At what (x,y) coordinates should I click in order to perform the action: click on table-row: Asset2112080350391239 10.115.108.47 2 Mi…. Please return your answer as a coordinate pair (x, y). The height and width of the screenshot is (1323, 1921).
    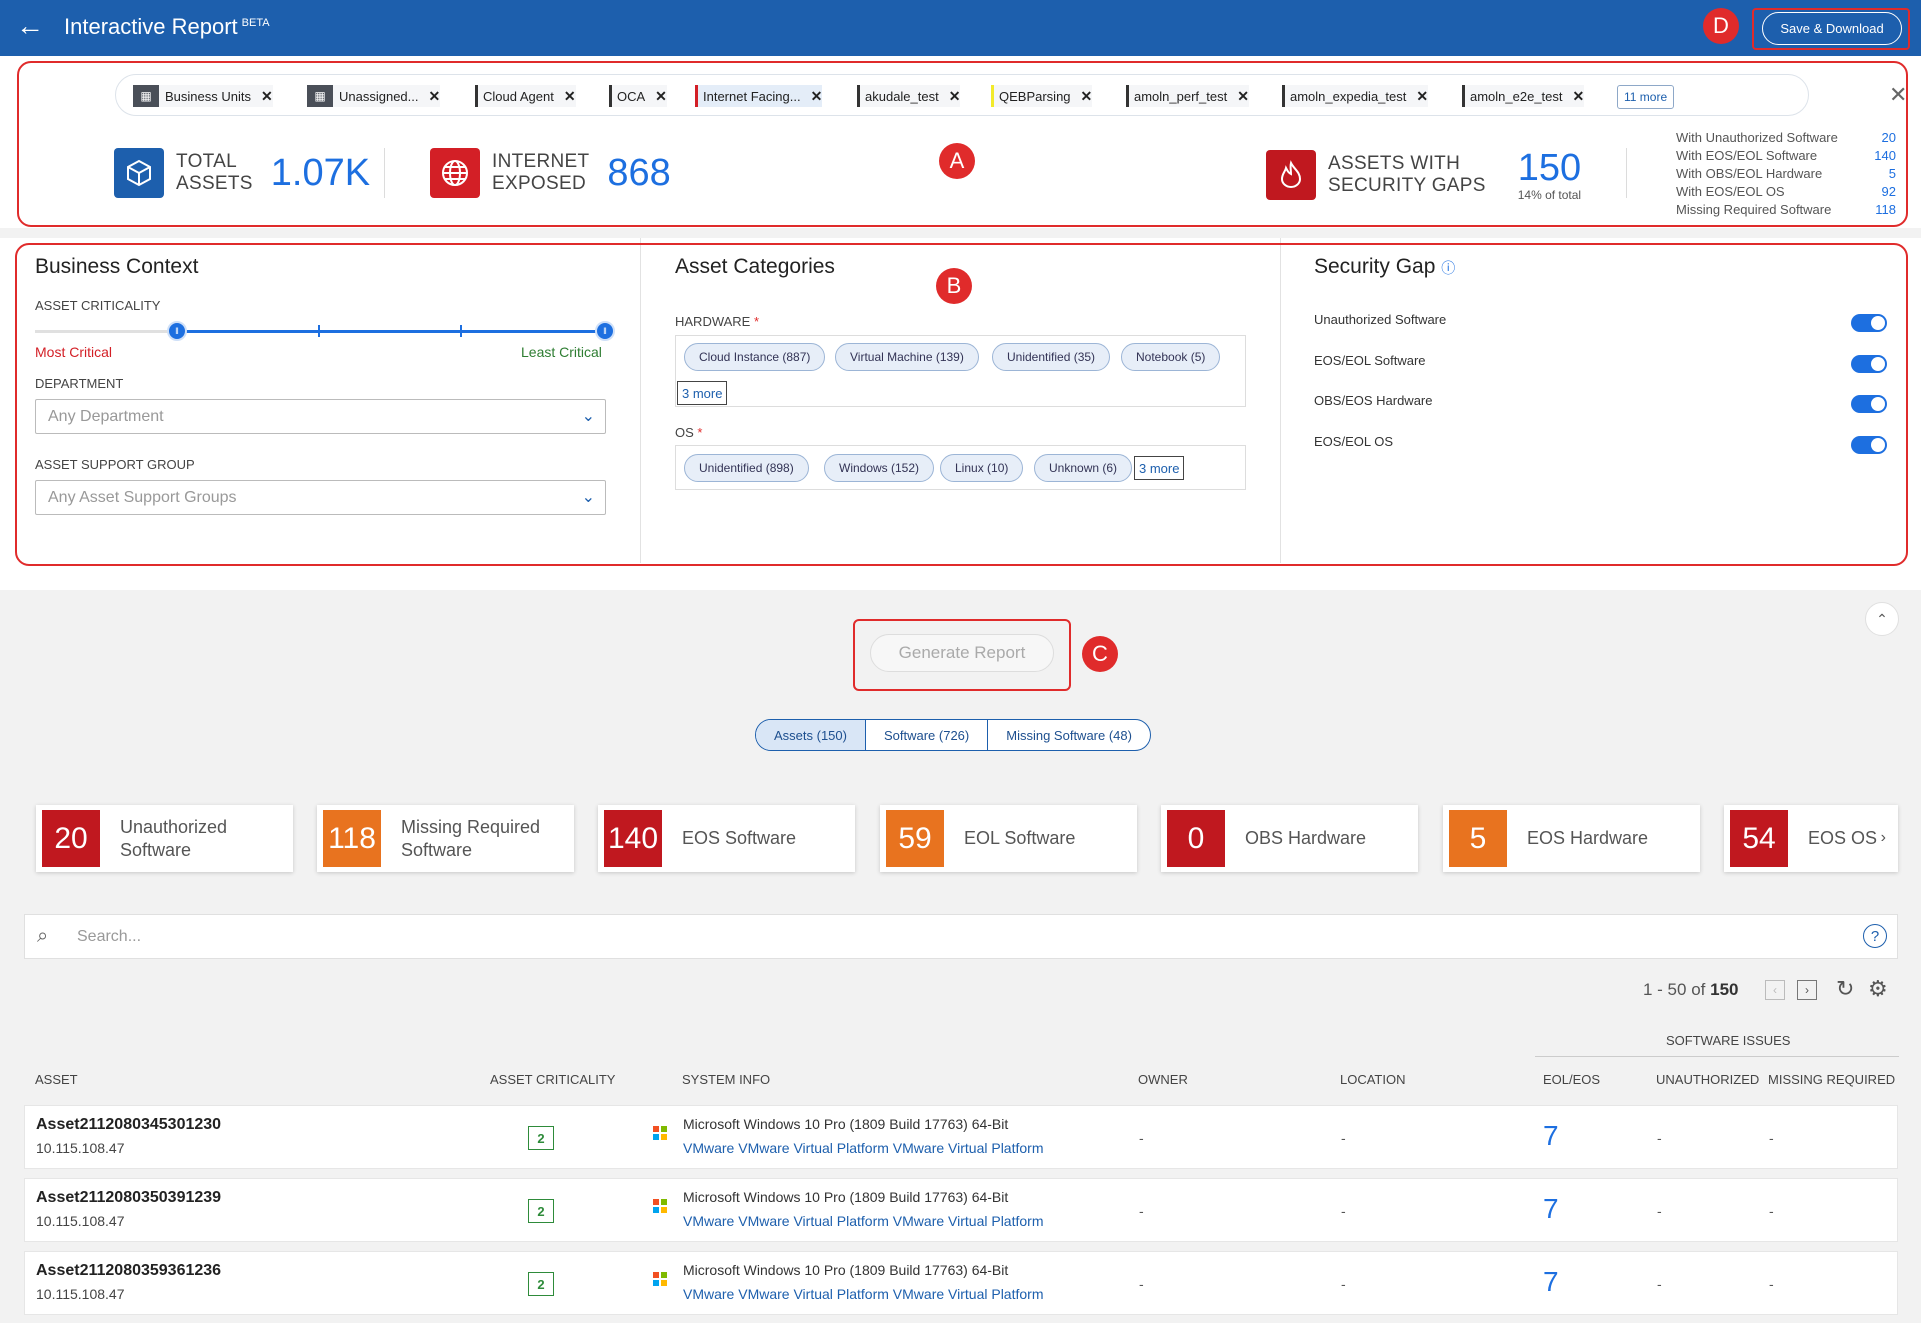
    Looking at the image, I should click on (961, 1210).